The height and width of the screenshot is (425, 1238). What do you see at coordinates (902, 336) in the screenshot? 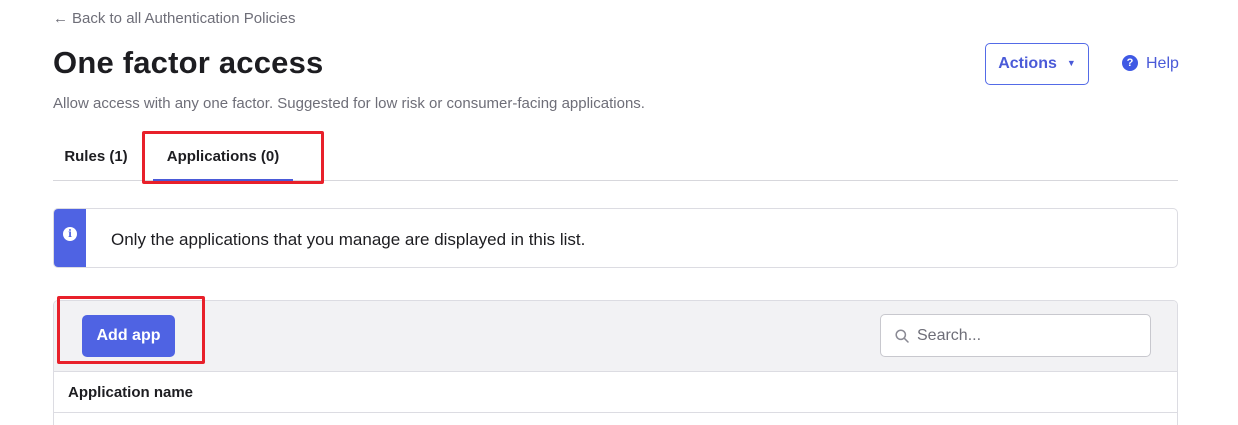
I see `search-icon` at bounding box center [902, 336].